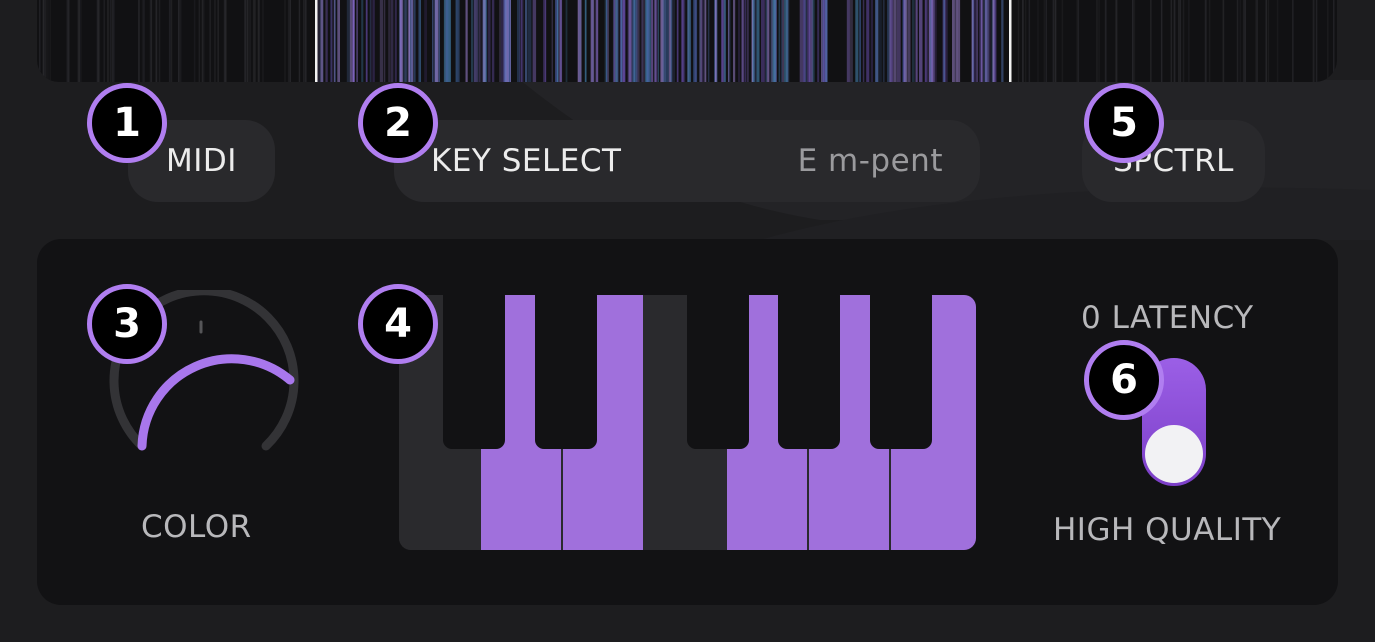 This screenshot has width=1375, height=642. Describe the element at coordinates (1167, 318) in the screenshot. I see `latency-label: 0 LATENCY` at that location.